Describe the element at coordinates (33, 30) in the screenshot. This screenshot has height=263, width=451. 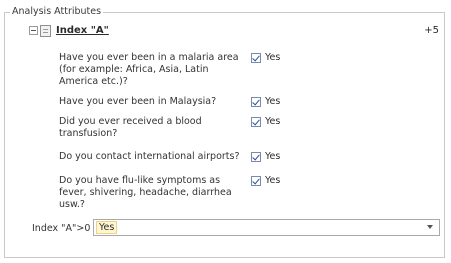
I see `collapse-icon` at that location.